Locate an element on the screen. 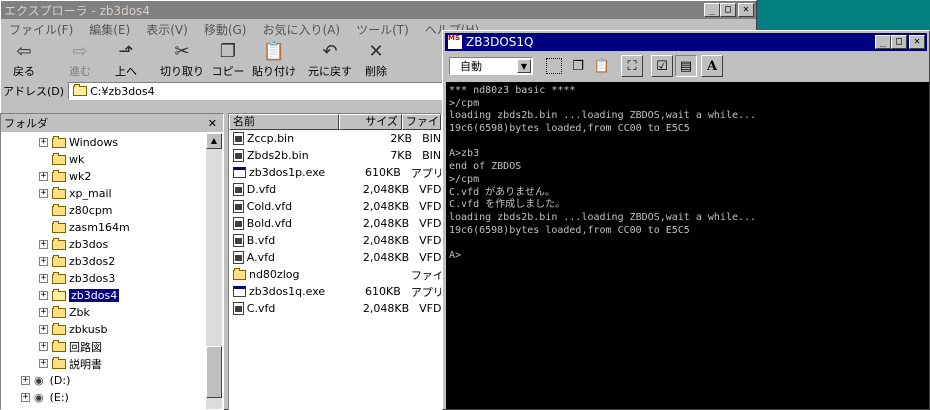 Image resolution: width=930 pixels, height=410 pixels. cd-drive-icon: ◉ is located at coordinates (39, 380).